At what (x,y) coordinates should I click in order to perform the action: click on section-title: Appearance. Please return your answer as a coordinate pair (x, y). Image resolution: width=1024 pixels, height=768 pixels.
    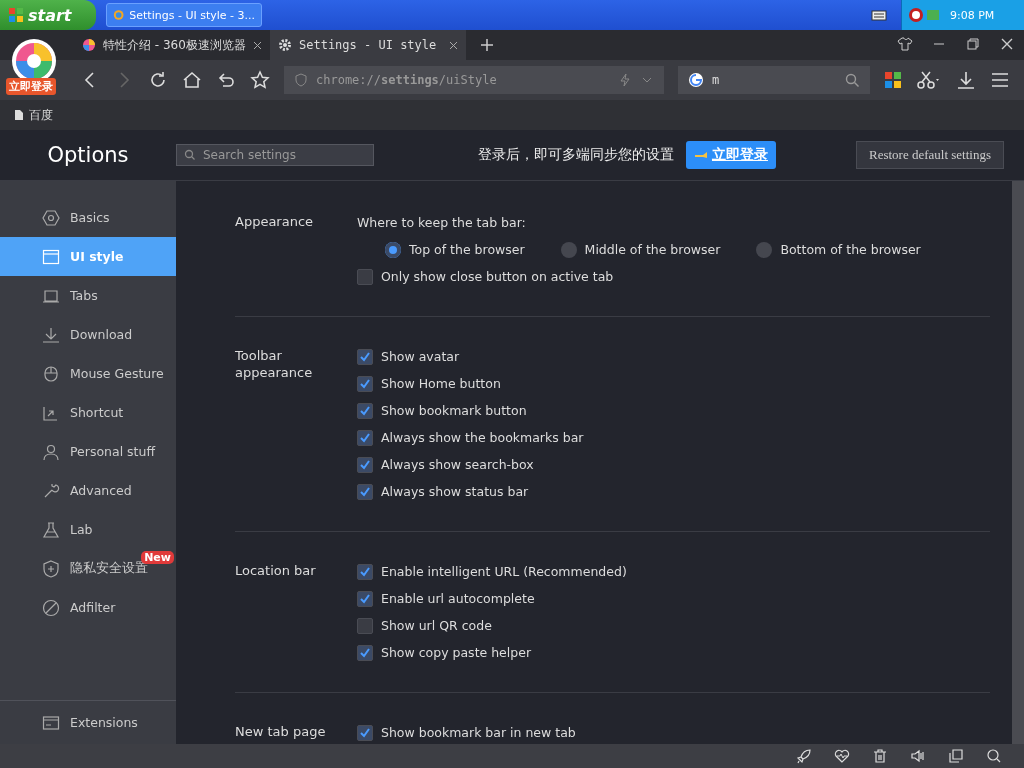
    Looking at the image, I should click on (275, 222).